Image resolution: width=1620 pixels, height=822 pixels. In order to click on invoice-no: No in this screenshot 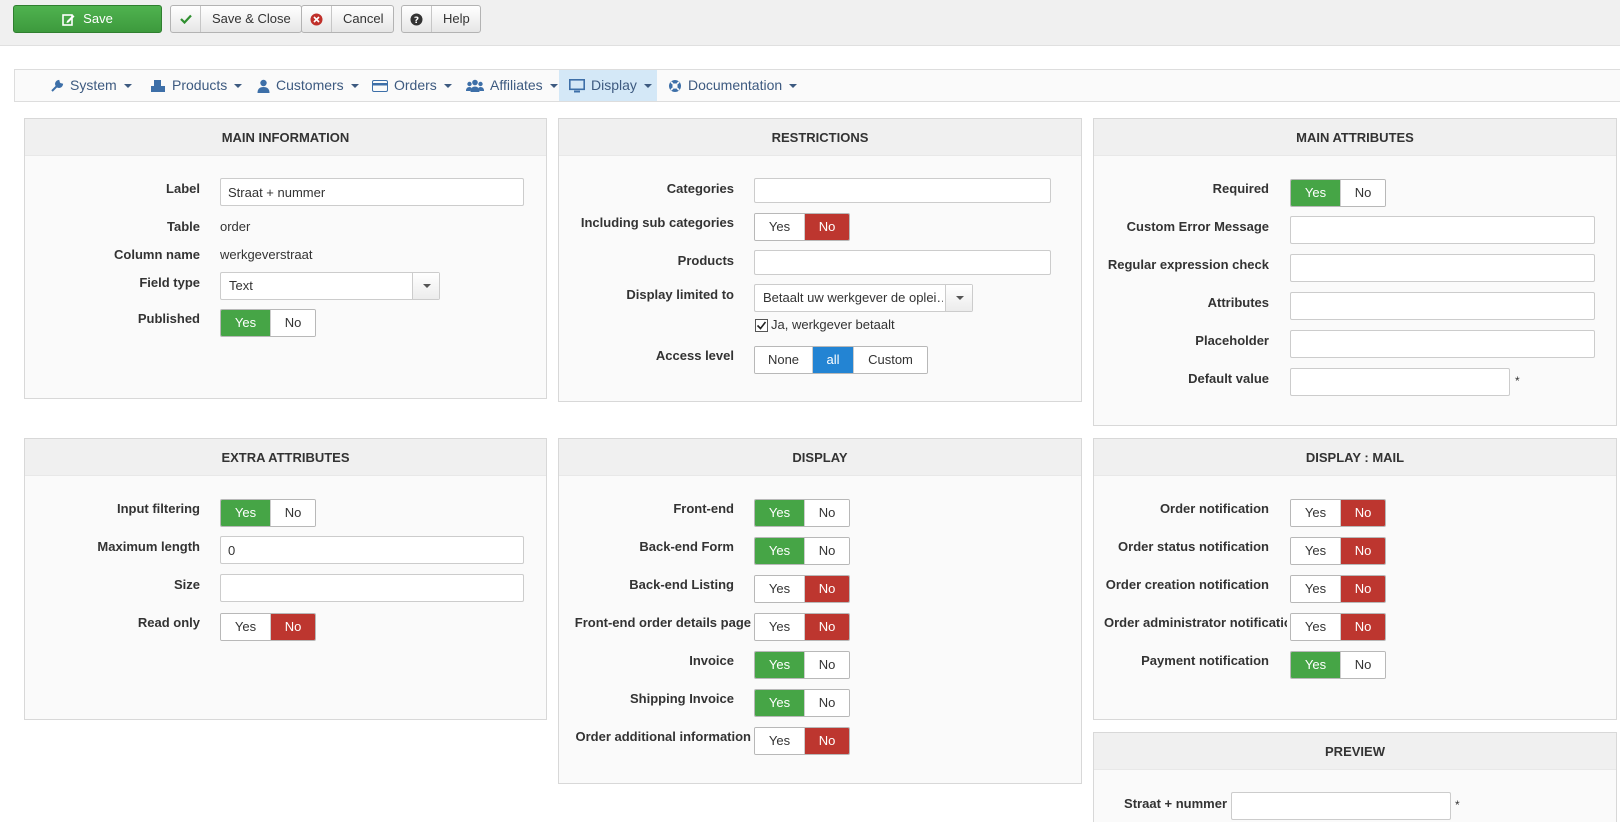, I will do `click(827, 665)`.